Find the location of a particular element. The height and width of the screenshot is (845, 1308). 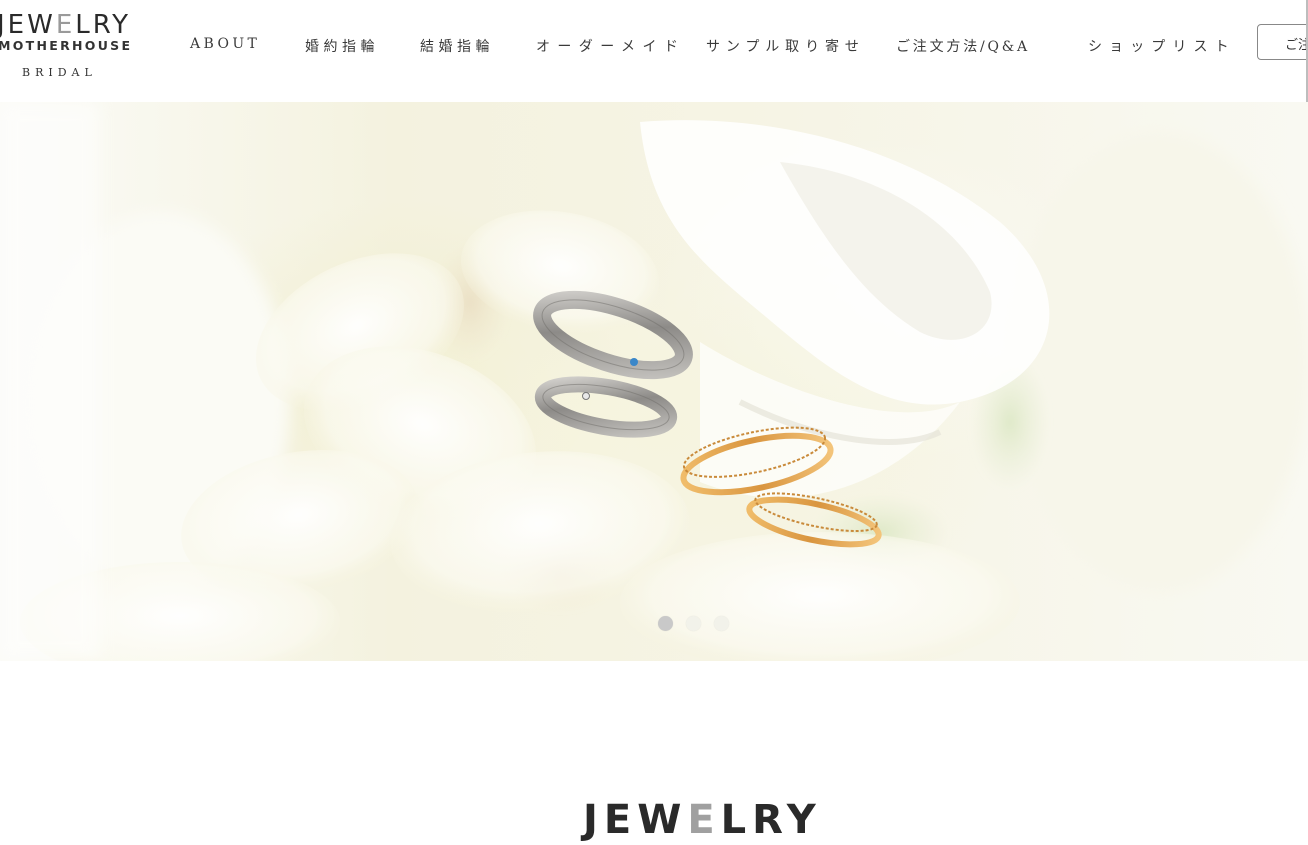

nav-item-sample-request: サンプル取り寄せ is located at coordinates (785, 46).